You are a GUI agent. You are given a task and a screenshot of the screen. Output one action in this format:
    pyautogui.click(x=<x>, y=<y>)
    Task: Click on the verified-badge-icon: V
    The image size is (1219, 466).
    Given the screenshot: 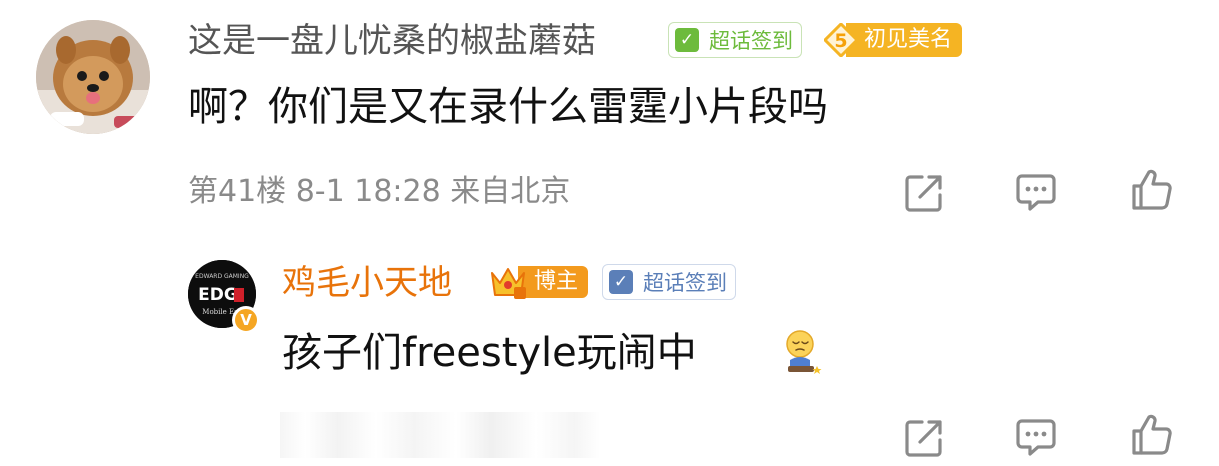 What is the action you would take?
    pyautogui.click(x=246, y=320)
    